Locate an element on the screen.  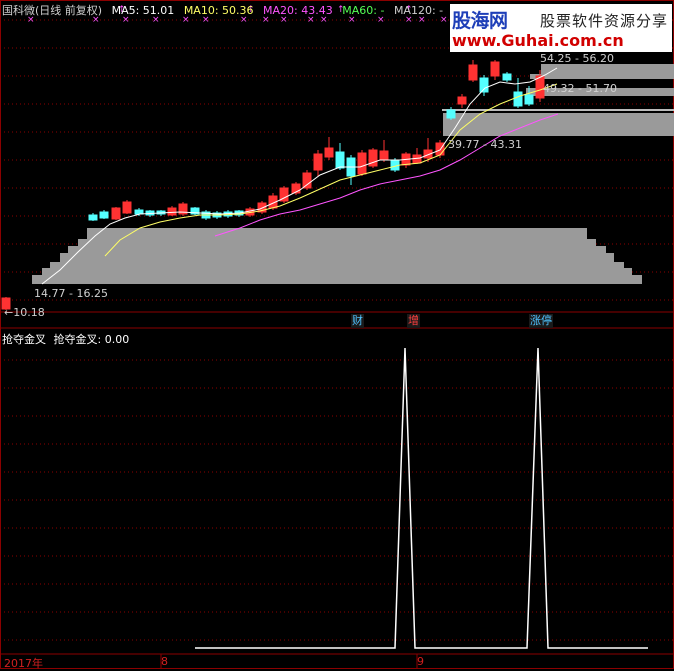
event-marker-increase: 增 is located at coordinates (413, 321).